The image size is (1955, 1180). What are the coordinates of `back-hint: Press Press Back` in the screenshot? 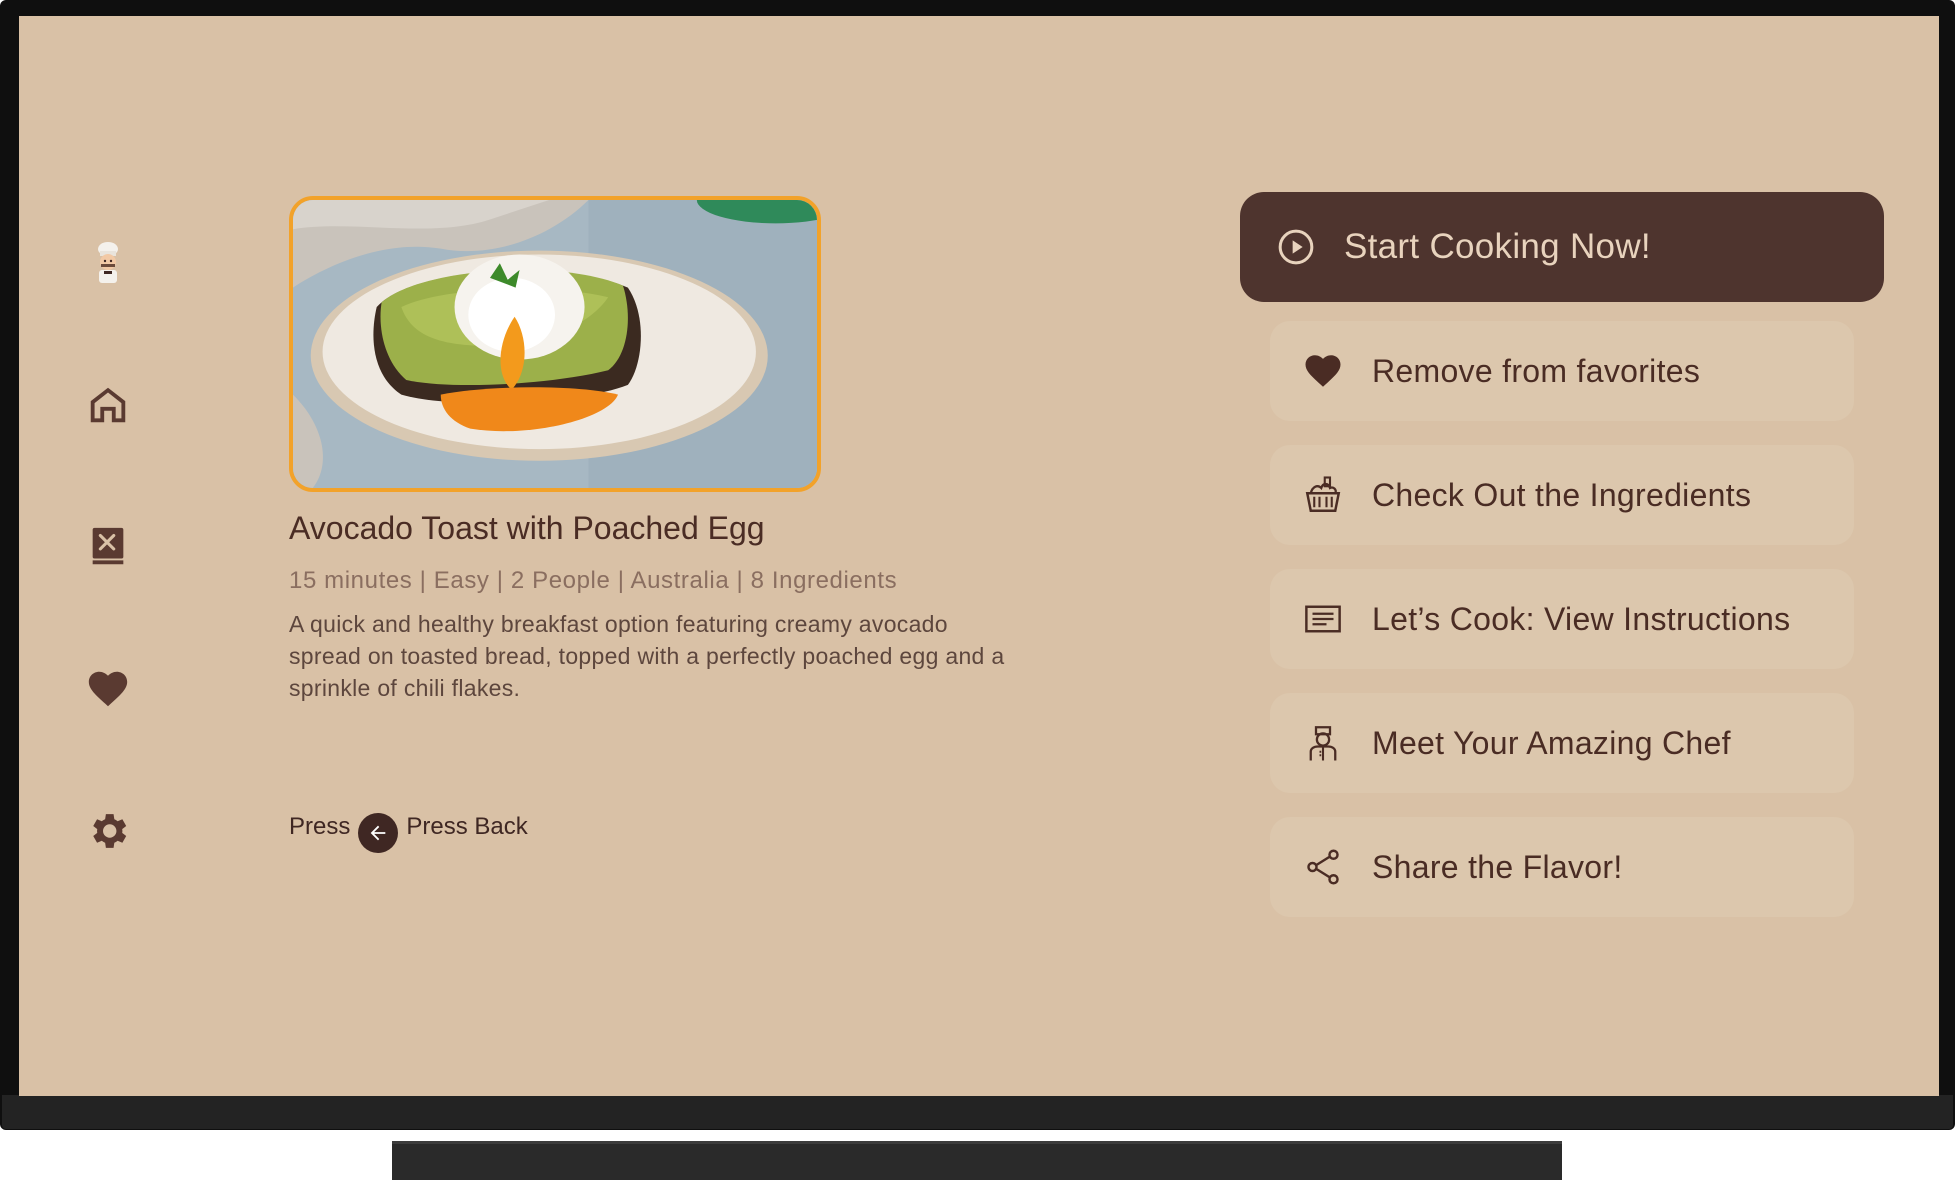 It's located at (408, 827).